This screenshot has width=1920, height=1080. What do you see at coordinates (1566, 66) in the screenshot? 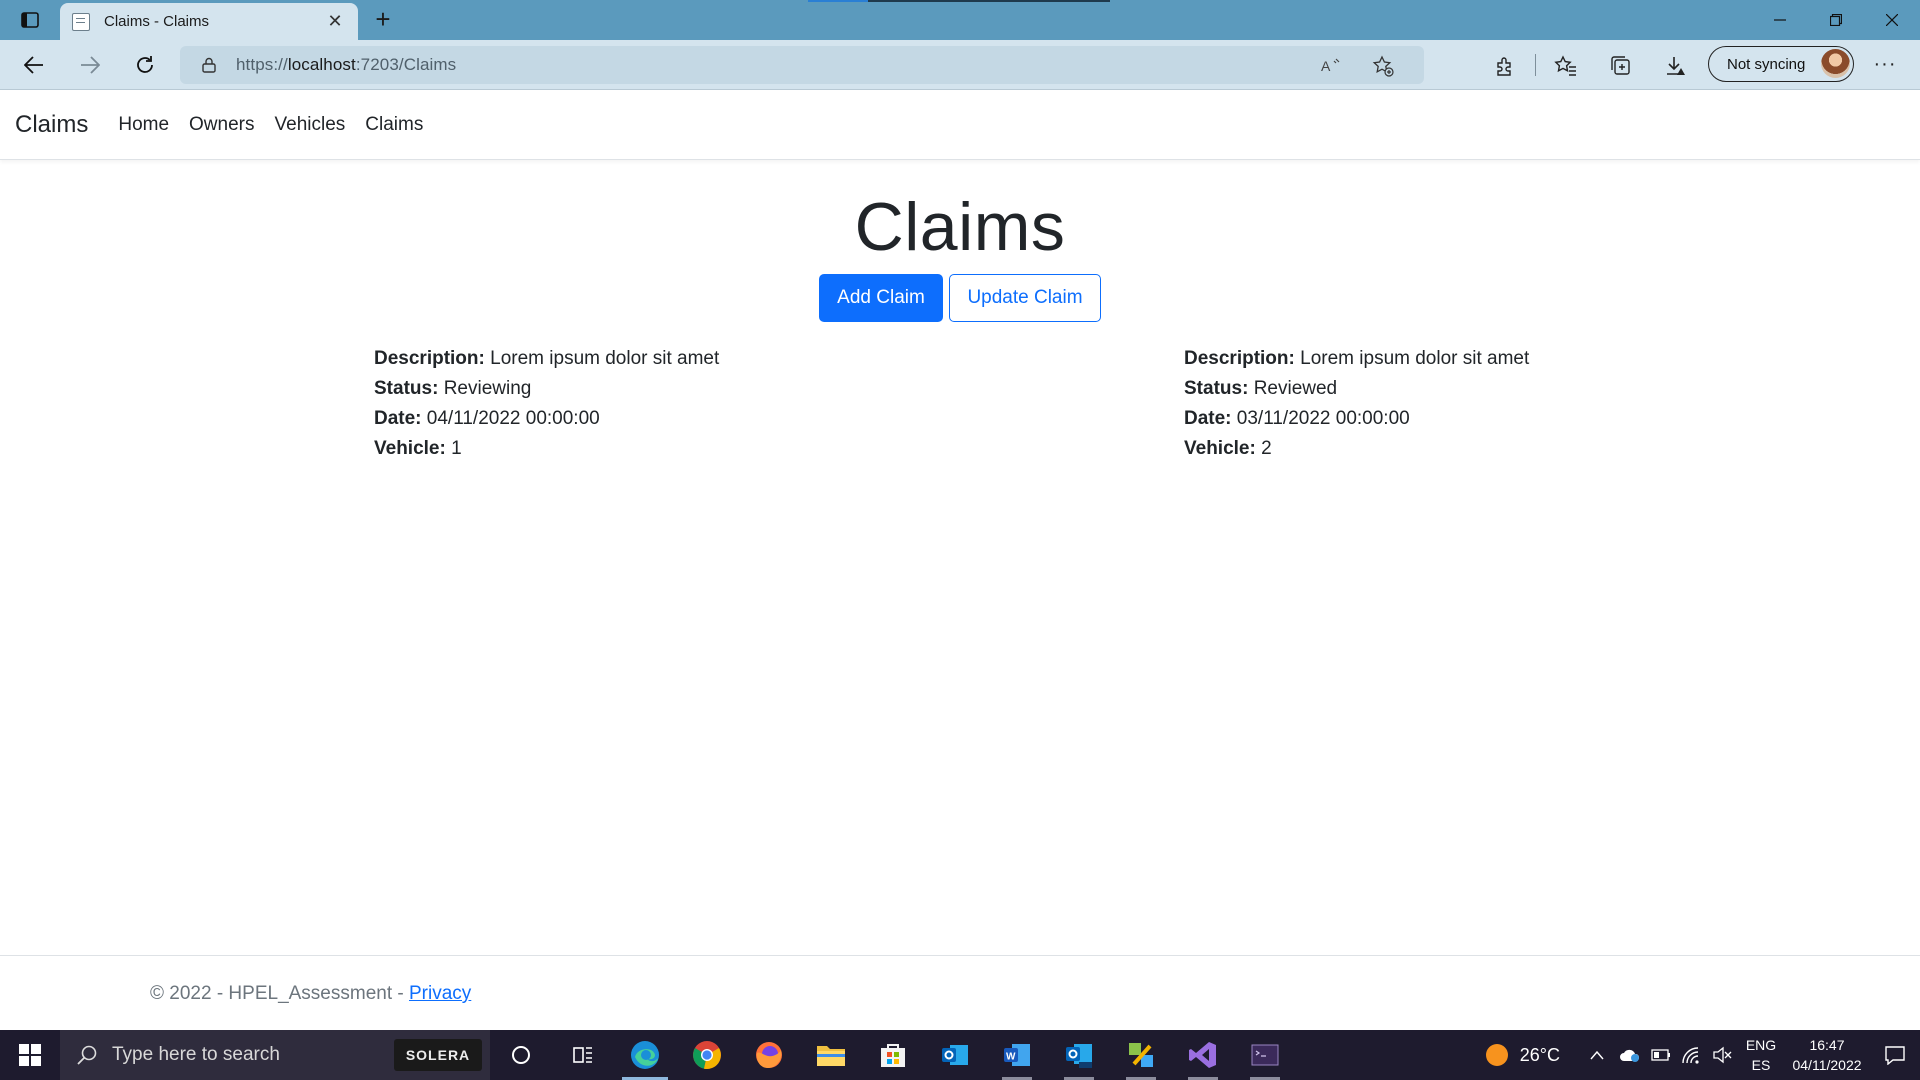
I see `favorites-icon` at bounding box center [1566, 66].